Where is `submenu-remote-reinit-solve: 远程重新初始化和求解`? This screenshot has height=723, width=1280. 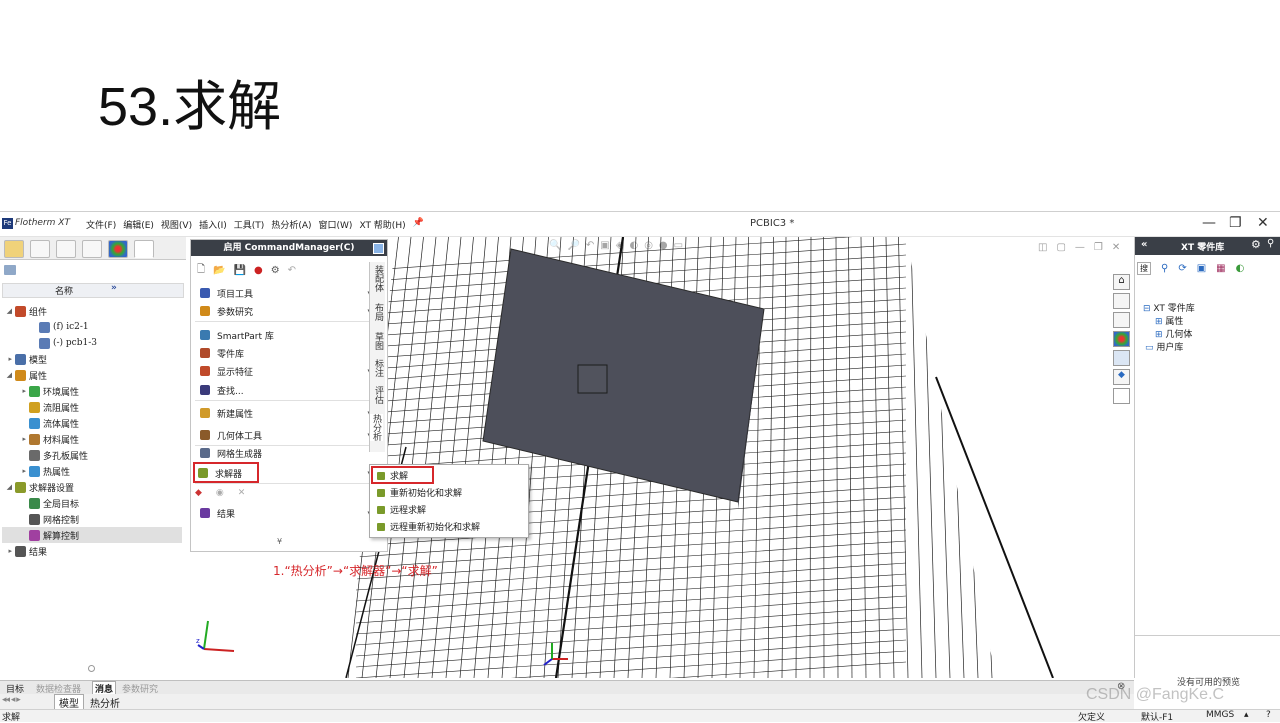
submenu-remote-reinit-solve: 远程重新初始化和求解 is located at coordinates (448, 526).